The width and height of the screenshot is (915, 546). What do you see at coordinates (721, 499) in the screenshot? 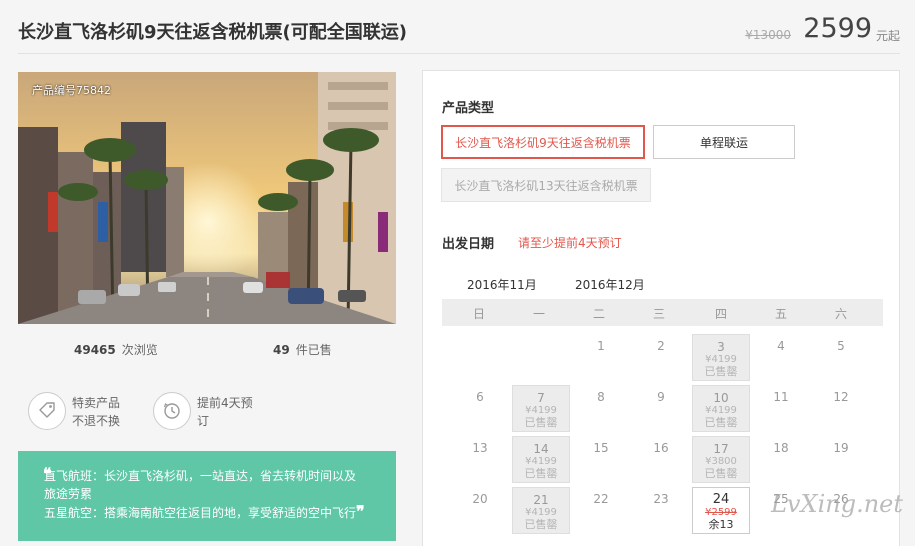
I see `day-number: 24` at bounding box center [721, 499].